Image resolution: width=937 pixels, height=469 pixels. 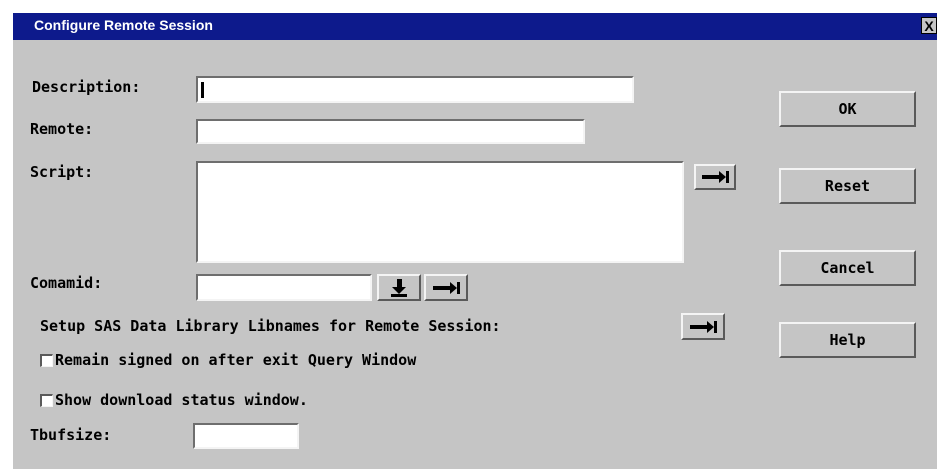 What do you see at coordinates (62, 129) in the screenshot?
I see `remote-label: Remote:` at bounding box center [62, 129].